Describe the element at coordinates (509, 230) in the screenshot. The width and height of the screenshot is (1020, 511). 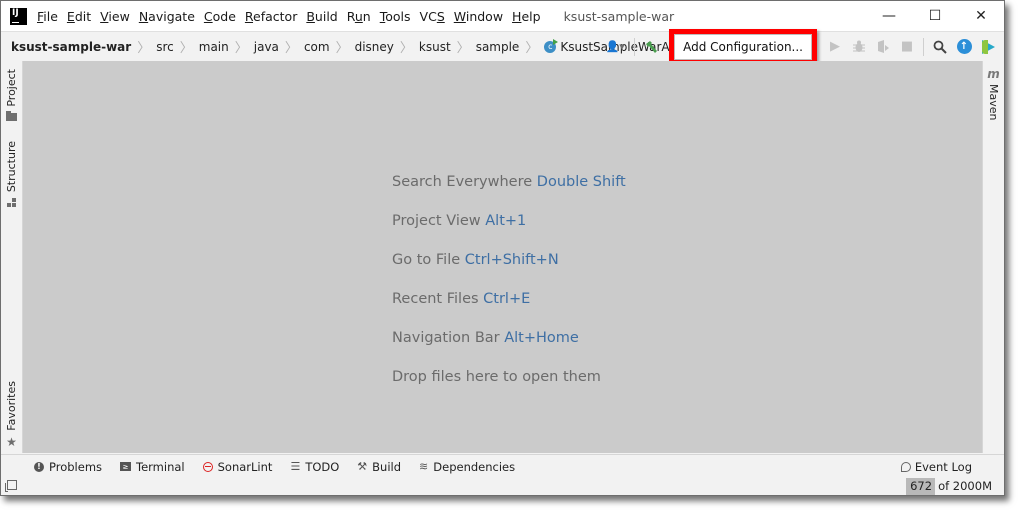
I see `editor-hint: Project View Alt+1` at that location.